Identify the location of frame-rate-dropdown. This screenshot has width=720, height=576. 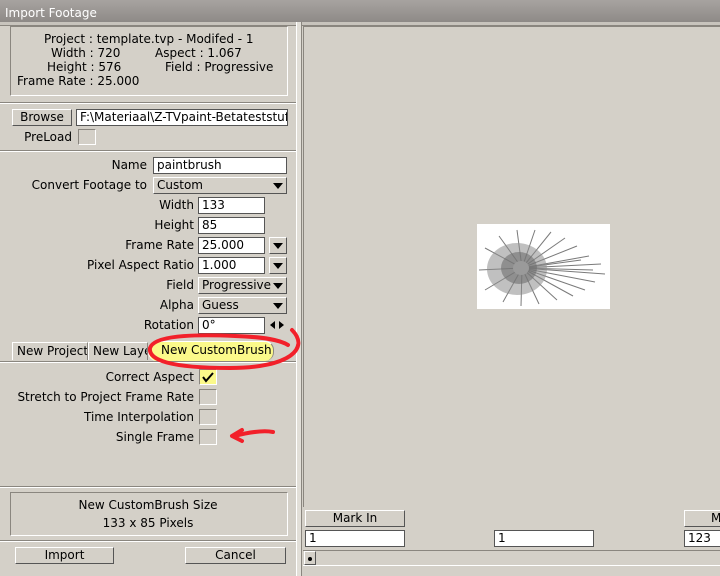
(278, 245).